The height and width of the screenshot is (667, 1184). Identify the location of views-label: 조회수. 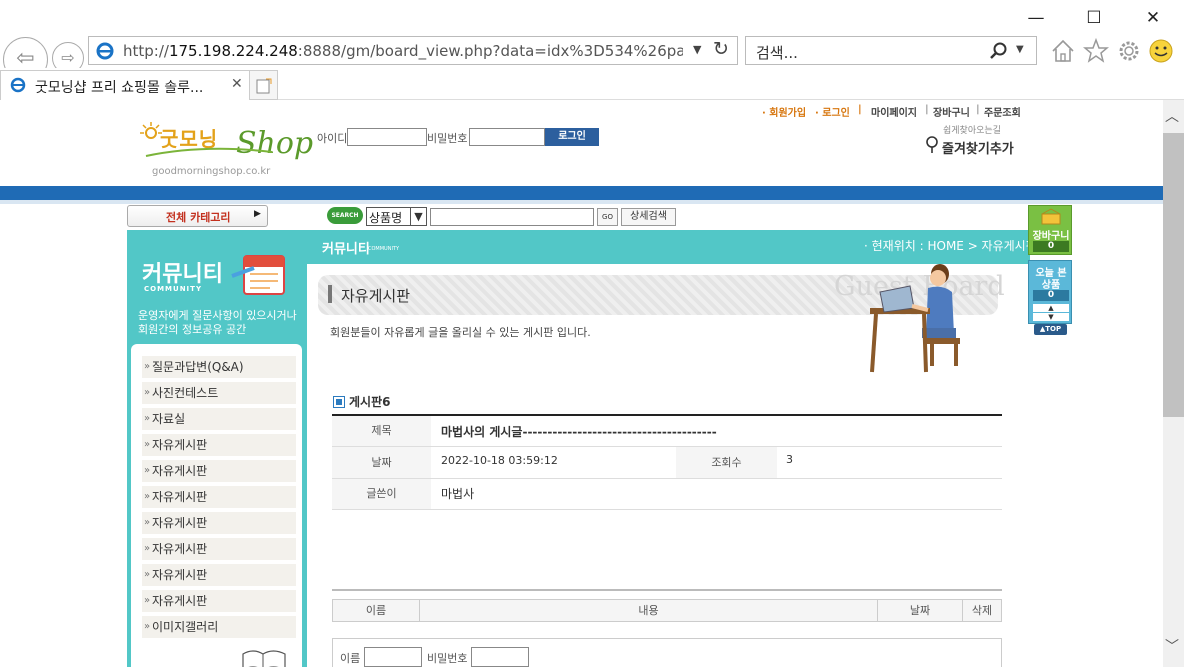
(726, 462).